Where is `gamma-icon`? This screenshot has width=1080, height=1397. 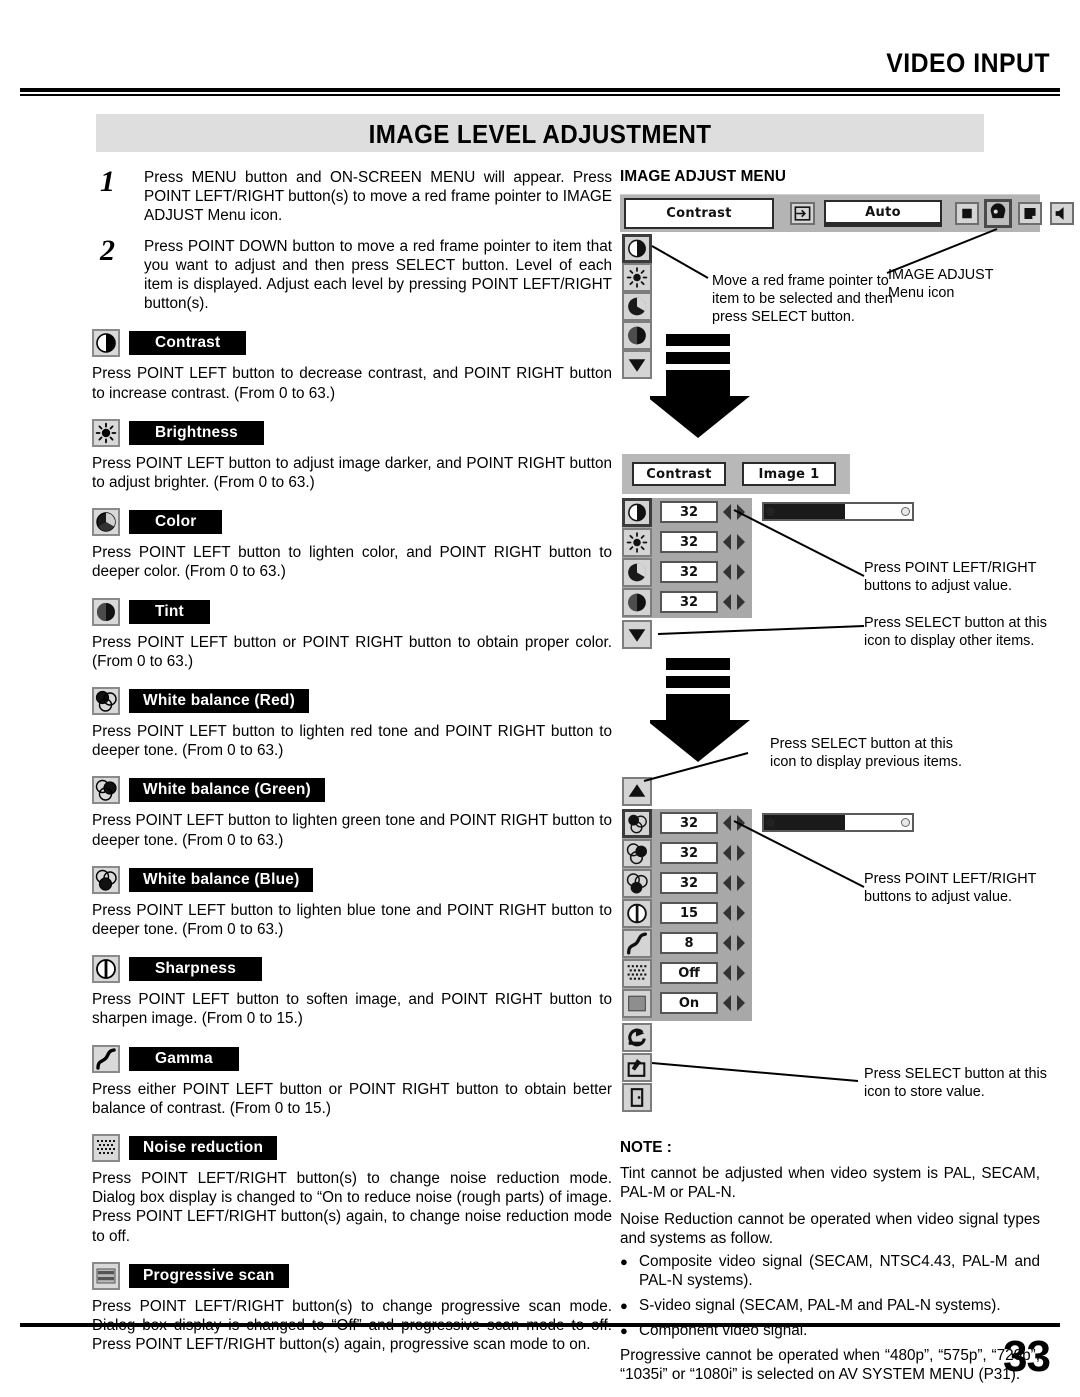
gamma-icon is located at coordinates (637, 943).